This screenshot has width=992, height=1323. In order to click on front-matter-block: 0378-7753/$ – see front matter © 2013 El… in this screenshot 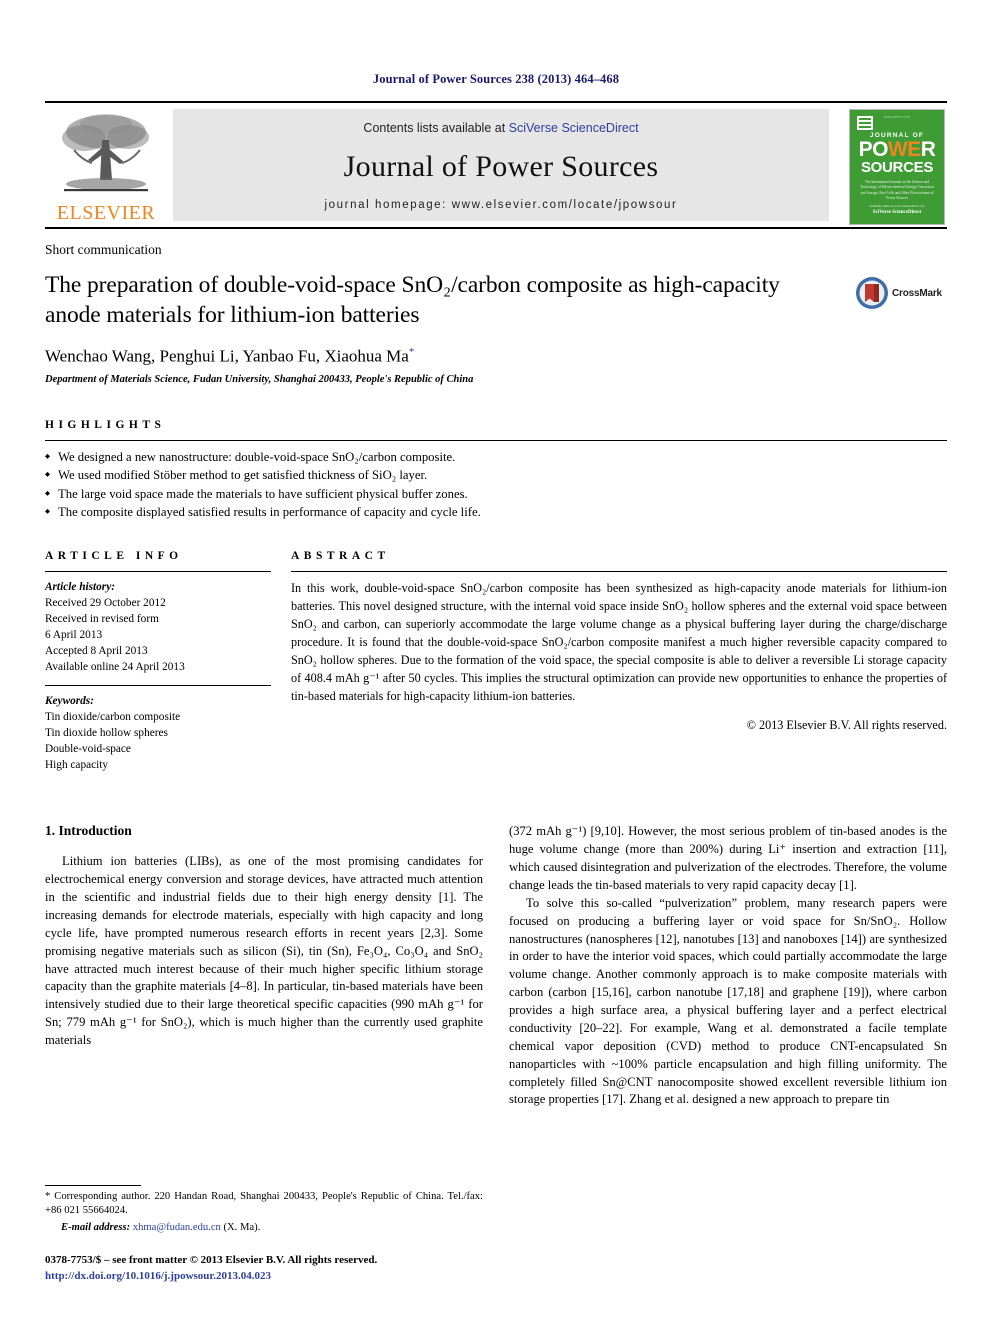, I will do `click(264, 1269)`.